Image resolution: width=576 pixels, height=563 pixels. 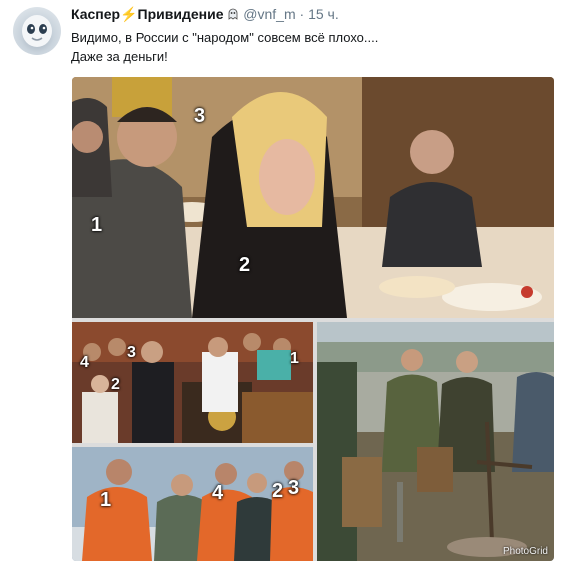 I want to click on photogrid-watermark: PhotoGrid, so click(x=525, y=551).